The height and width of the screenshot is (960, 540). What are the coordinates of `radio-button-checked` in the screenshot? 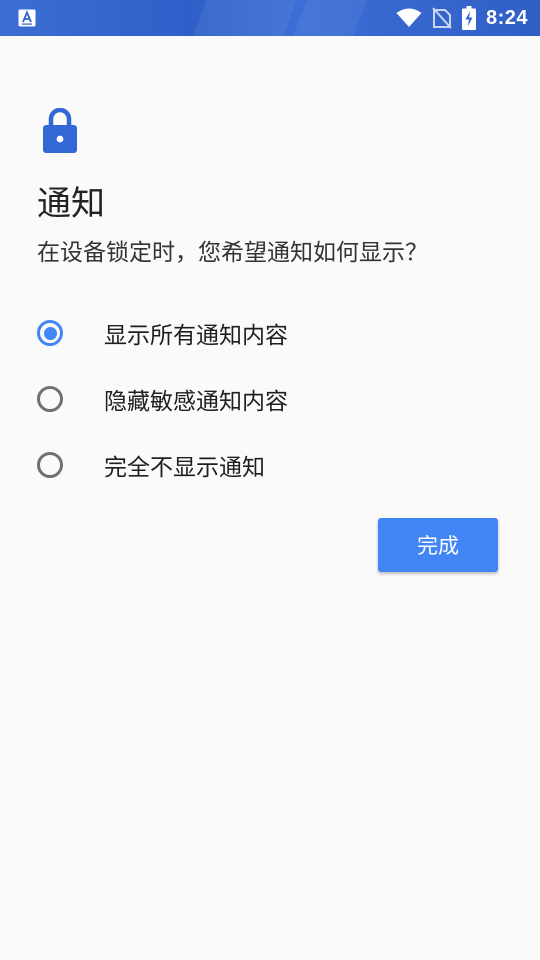 It's located at (50, 333).